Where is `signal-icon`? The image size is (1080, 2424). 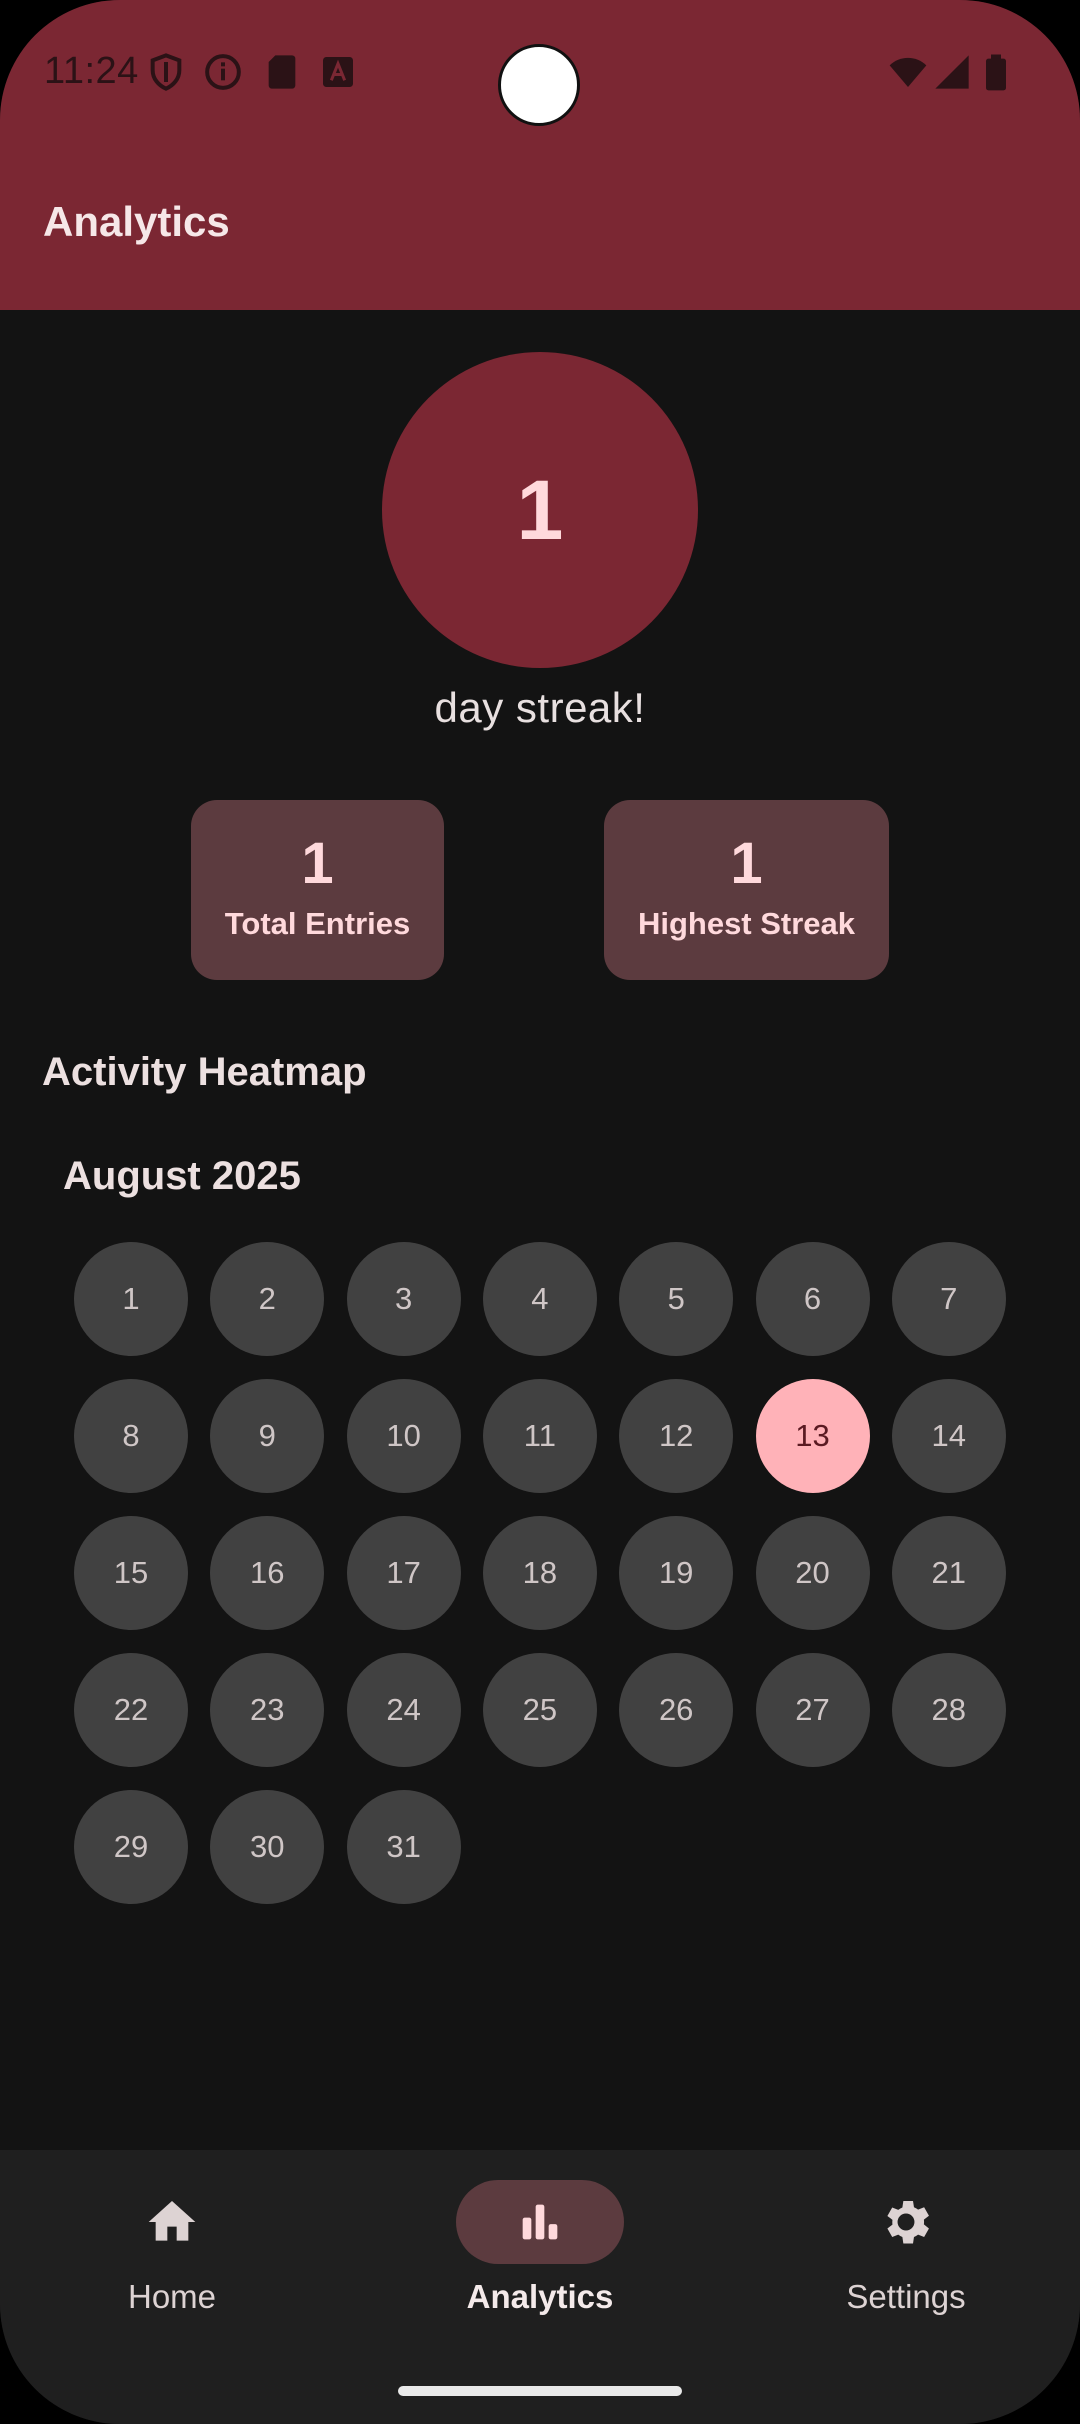
signal-icon is located at coordinates (952, 72).